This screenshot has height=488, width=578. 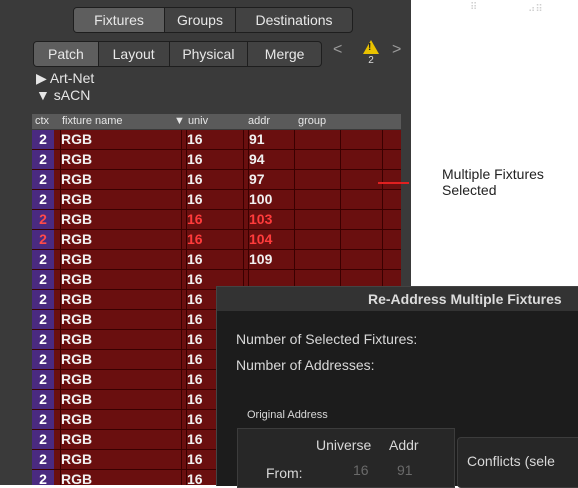 What do you see at coordinates (535, 9) in the screenshot?
I see `decorative-dots: ⠴⠿` at bounding box center [535, 9].